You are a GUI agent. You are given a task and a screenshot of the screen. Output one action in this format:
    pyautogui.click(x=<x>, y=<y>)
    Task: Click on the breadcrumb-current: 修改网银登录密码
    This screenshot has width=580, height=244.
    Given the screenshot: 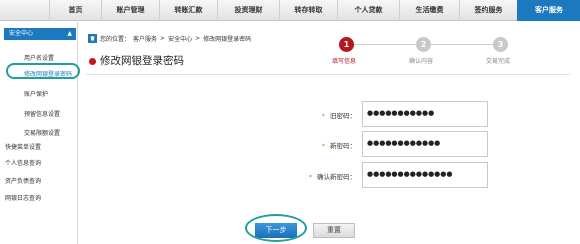 What is the action you would take?
    pyautogui.click(x=227, y=39)
    